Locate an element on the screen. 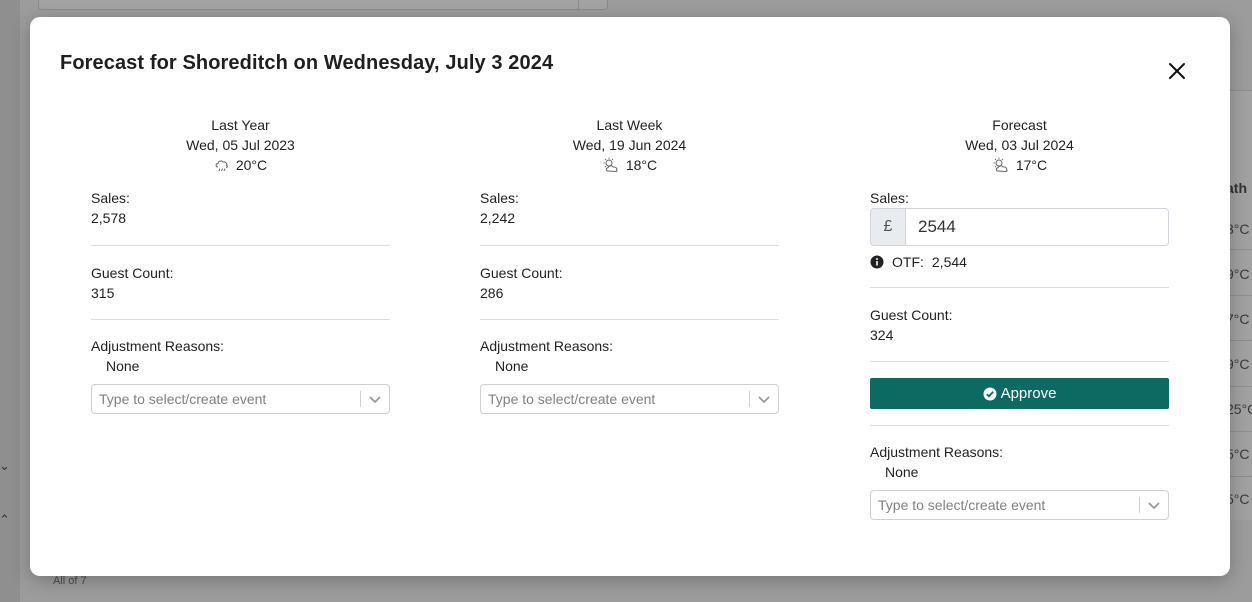  guest-count-value: 286 is located at coordinates (492, 293).